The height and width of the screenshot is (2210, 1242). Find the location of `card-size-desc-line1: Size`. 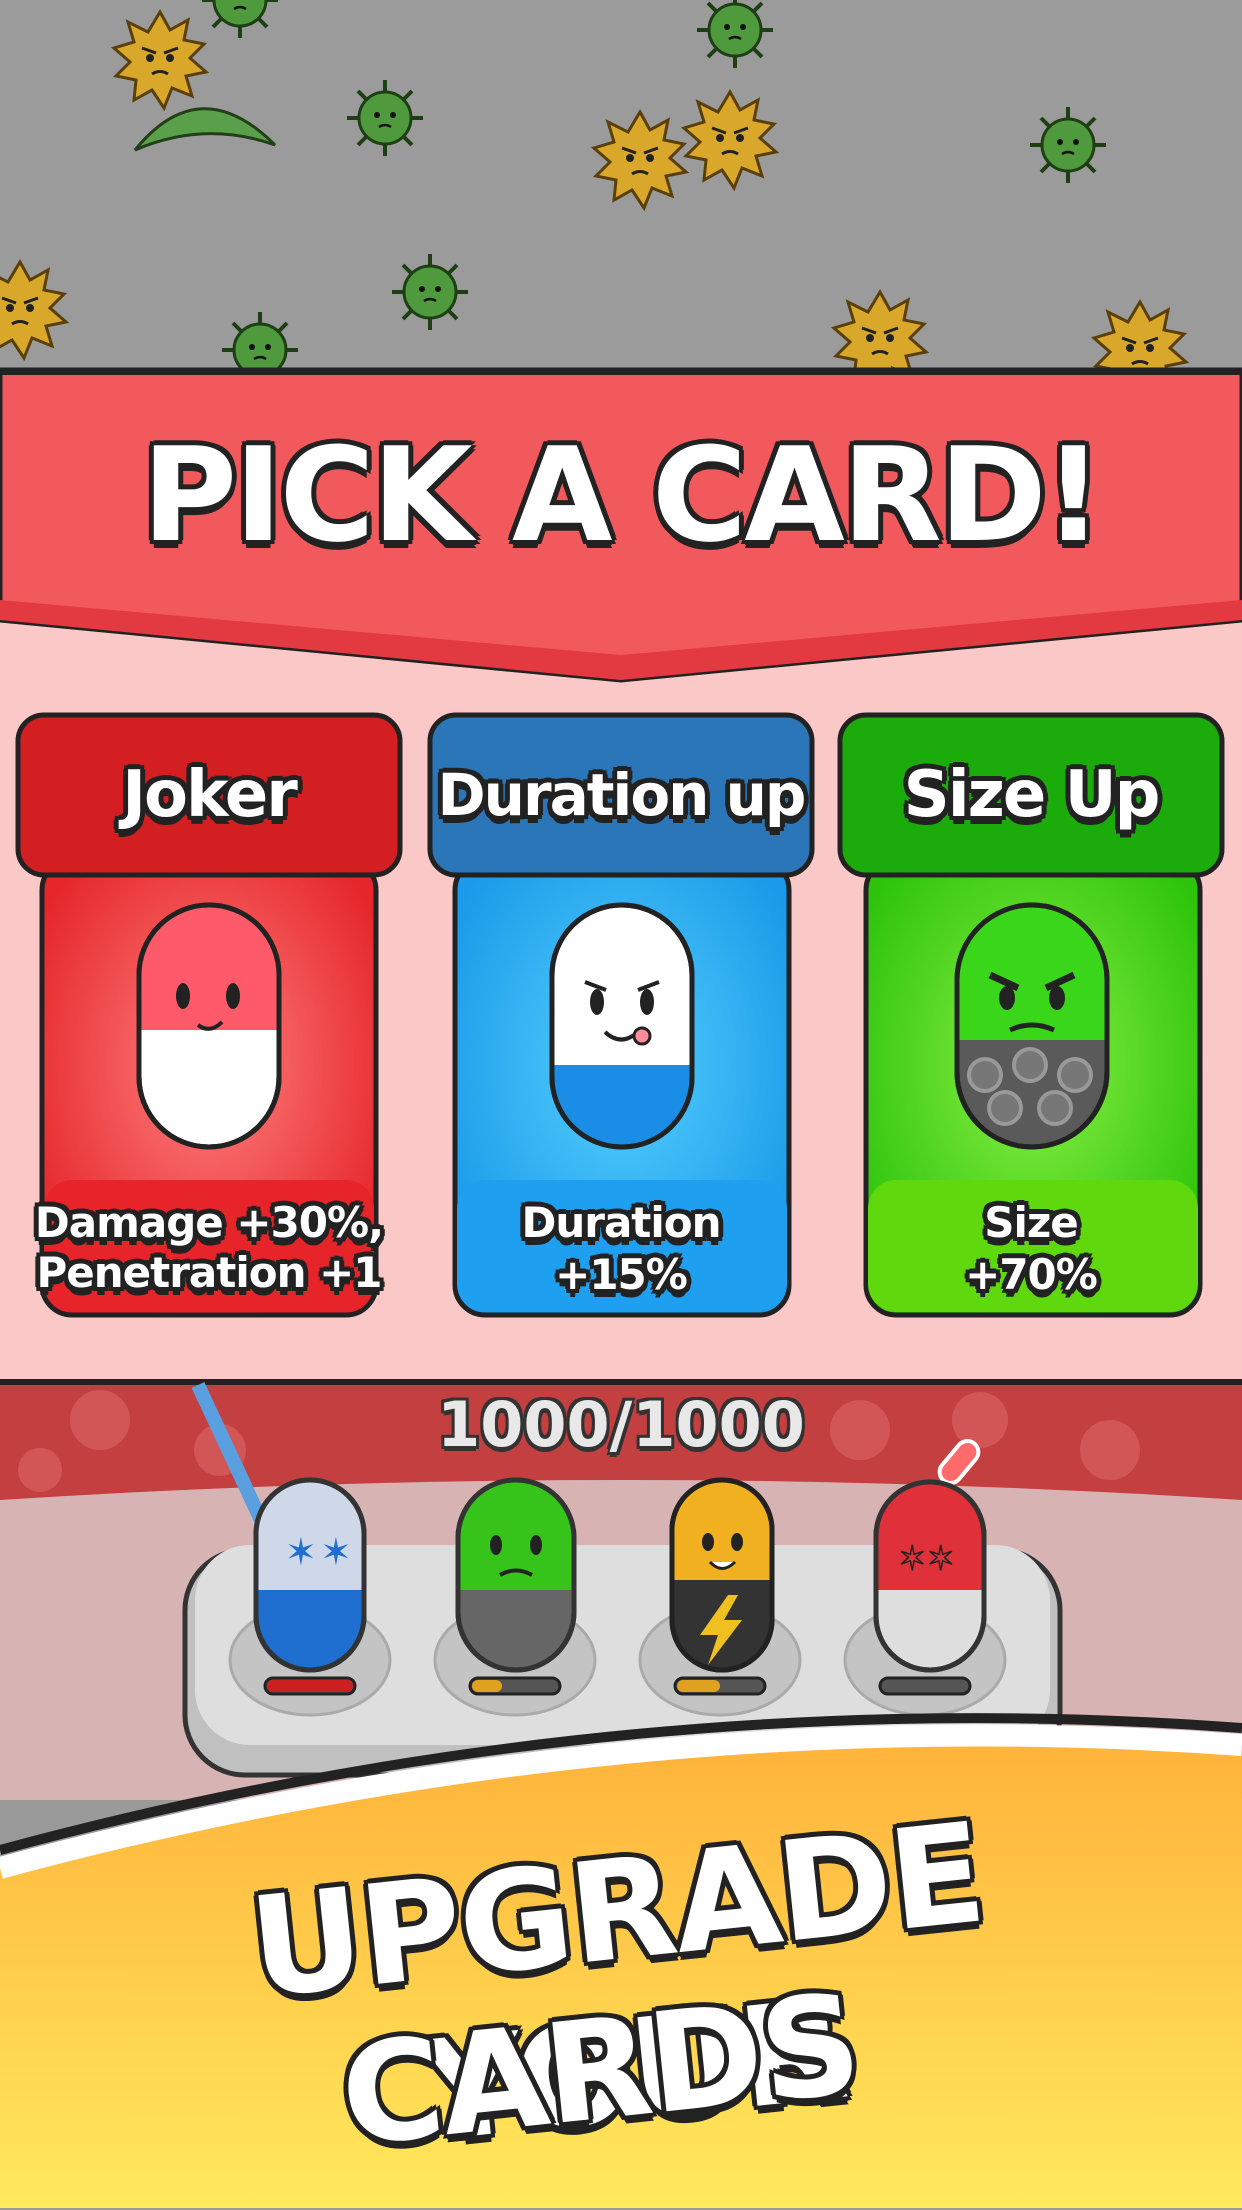

card-size-desc-line1: Size is located at coordinates (1031, 1222).